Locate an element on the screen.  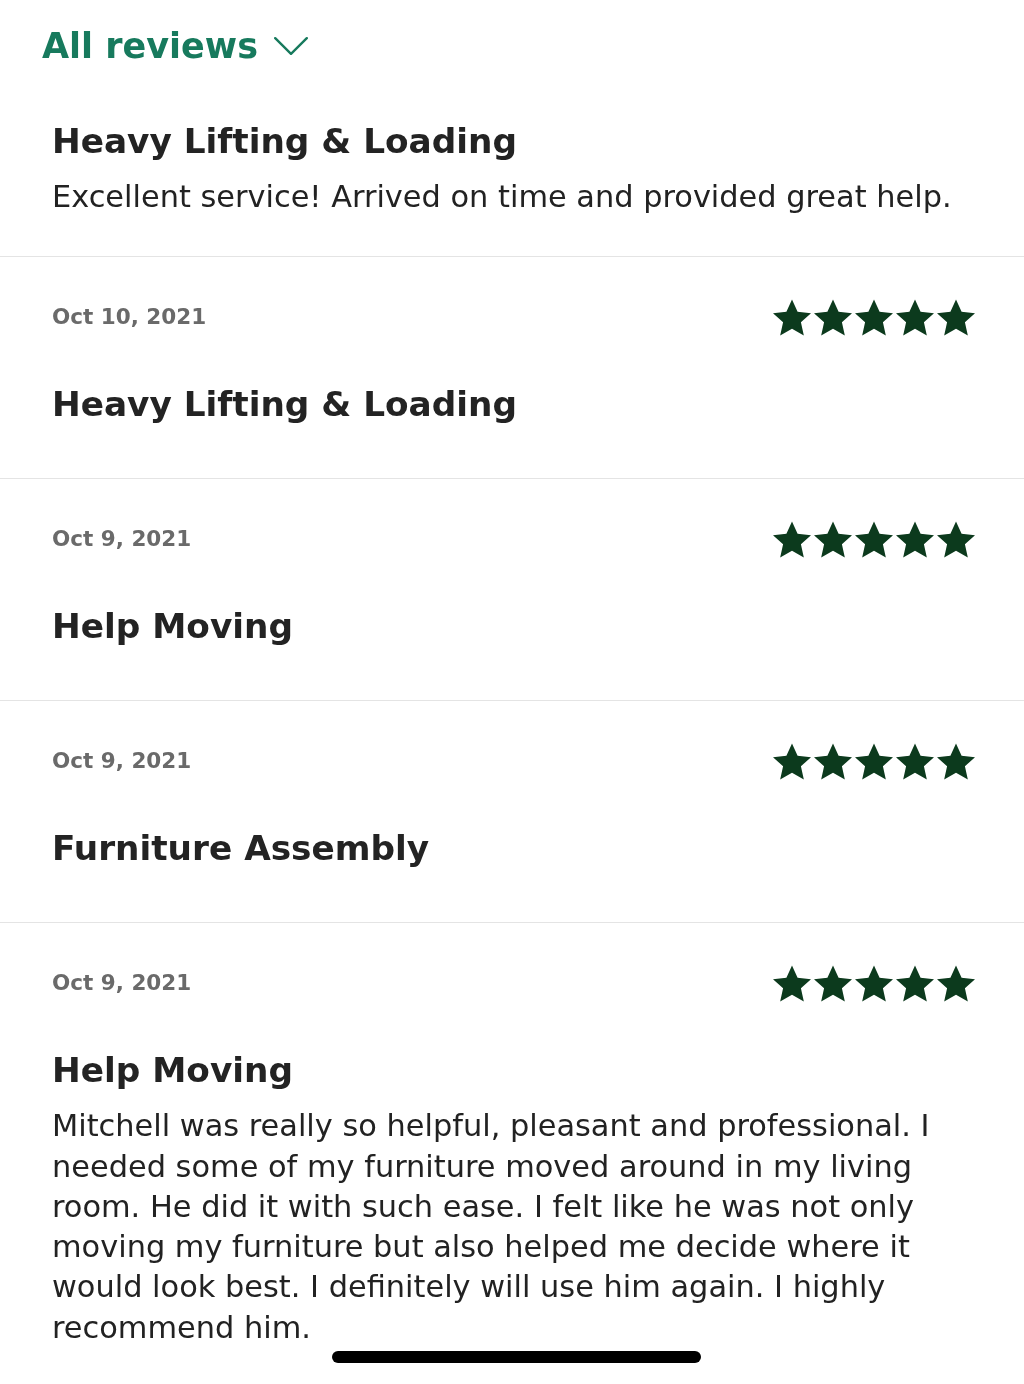
review-text: Mitchell was really so helpful, pleasant and professional. I needed some of my furniture moved around in my living room. He did it with such ease. I felt like he was not only moving my furniture but also helped me decide where it would look best. I definitely will use him again. I highly recommend him. is located at coordinates (491, 1227).